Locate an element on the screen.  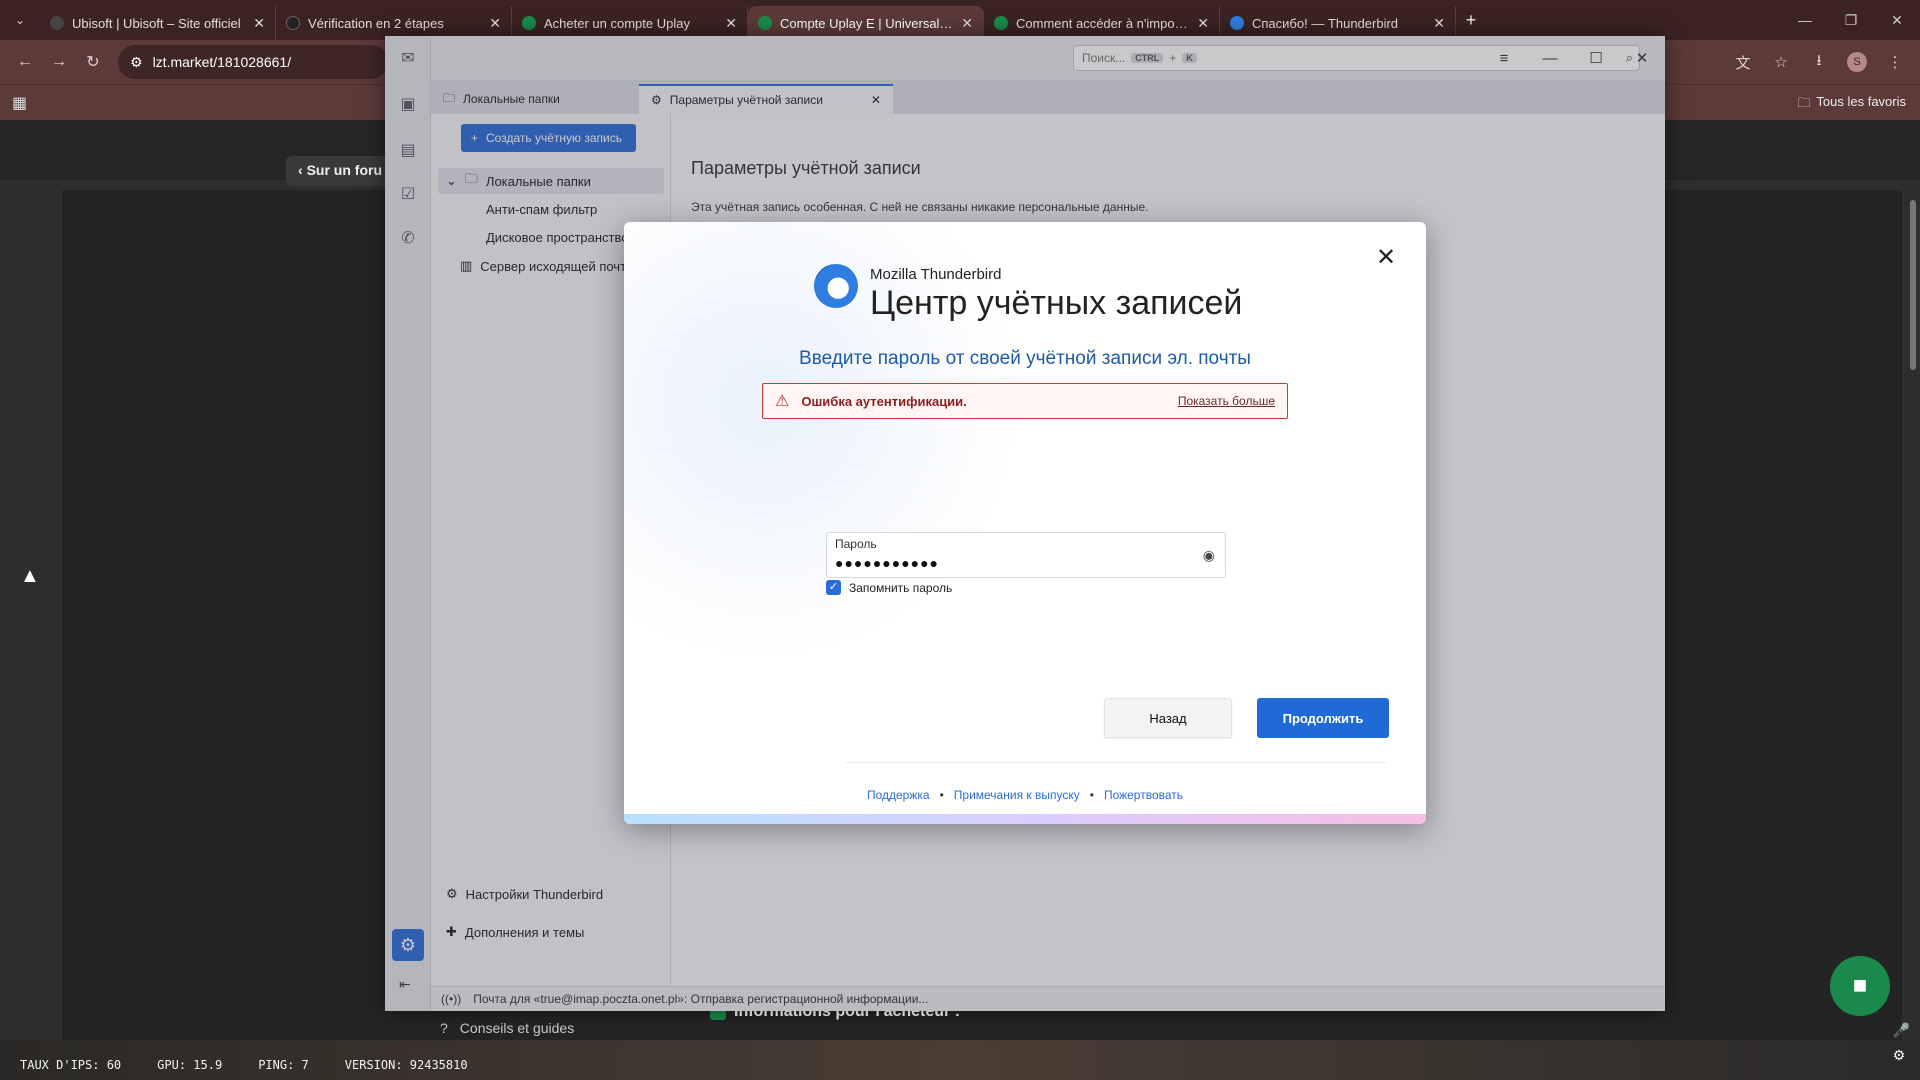
ubisoft-favicon-icon is located at coordinates (57, 23).